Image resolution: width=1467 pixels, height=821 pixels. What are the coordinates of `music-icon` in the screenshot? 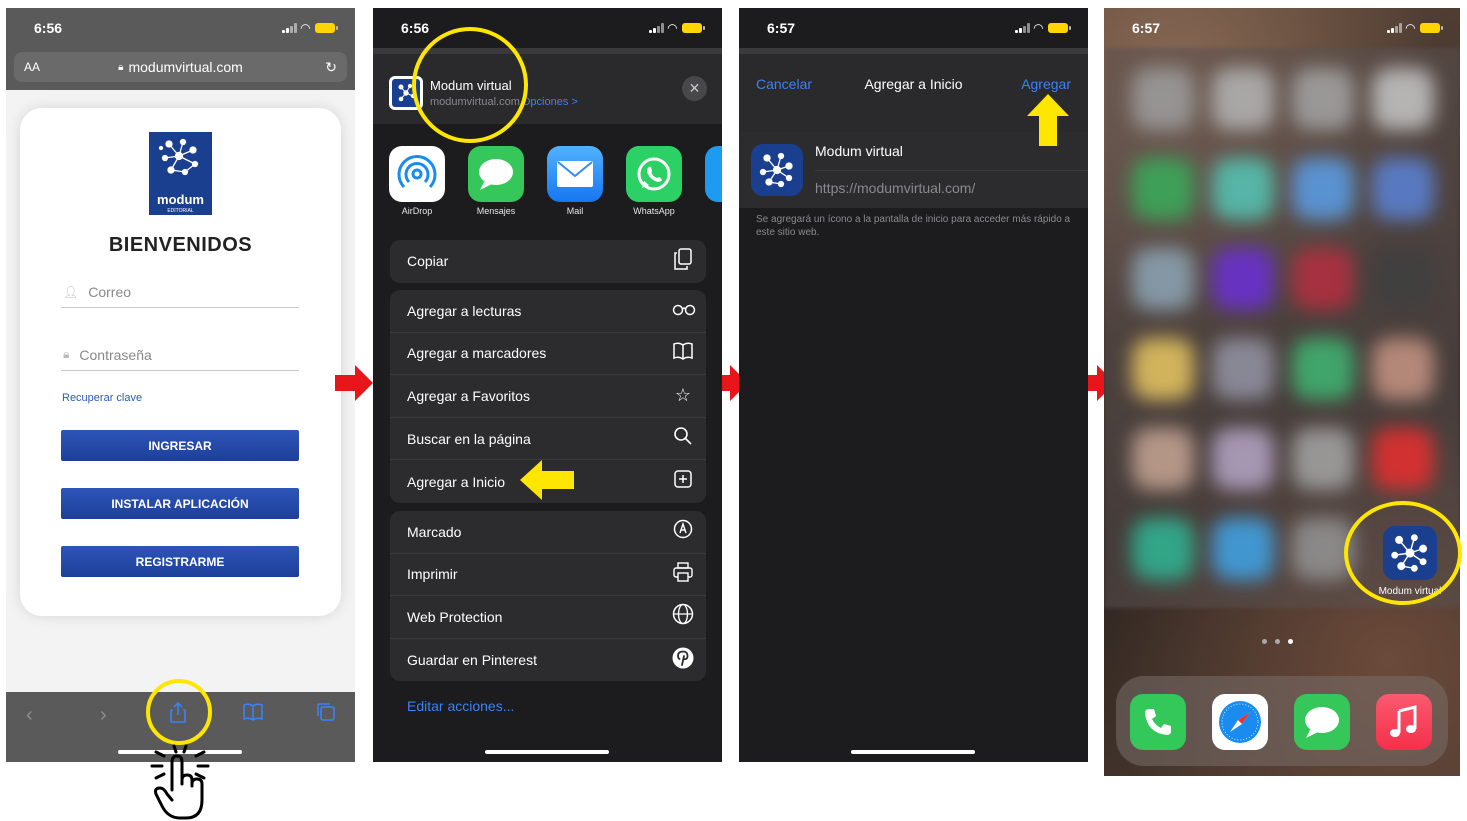 It's located at (1404, 722).